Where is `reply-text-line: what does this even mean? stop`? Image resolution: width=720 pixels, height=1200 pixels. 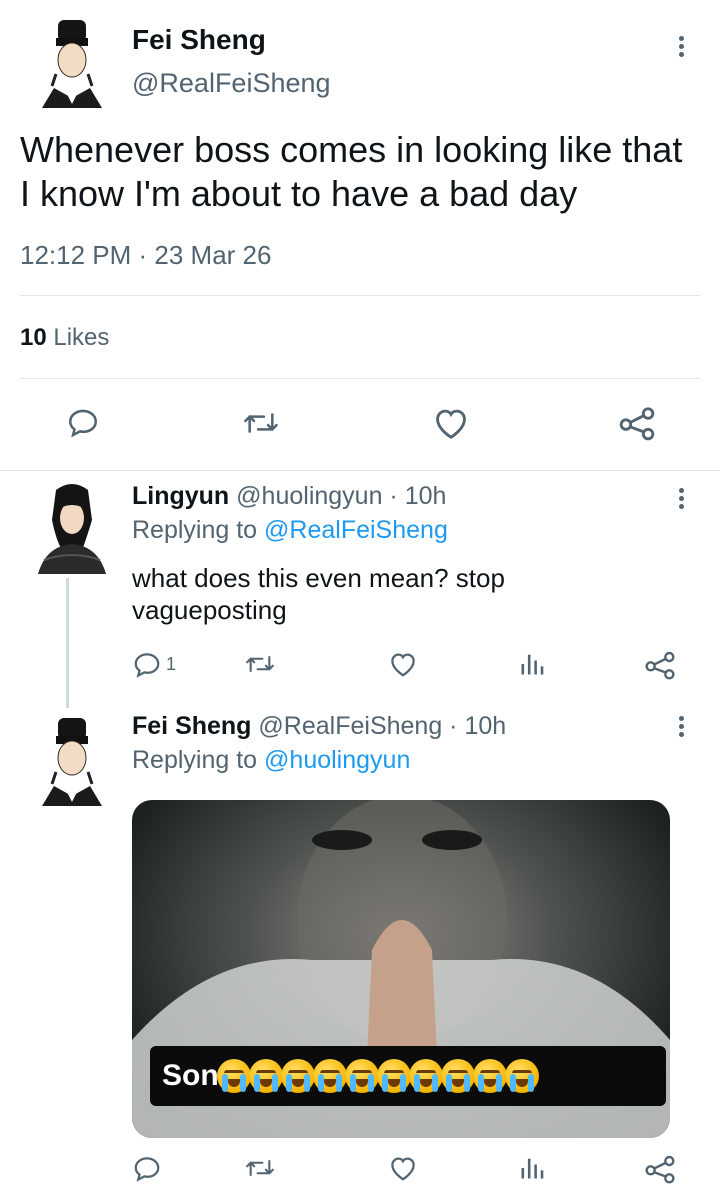
reply-text-line: what does this even mean? stop is located at coordinates (318, 578).